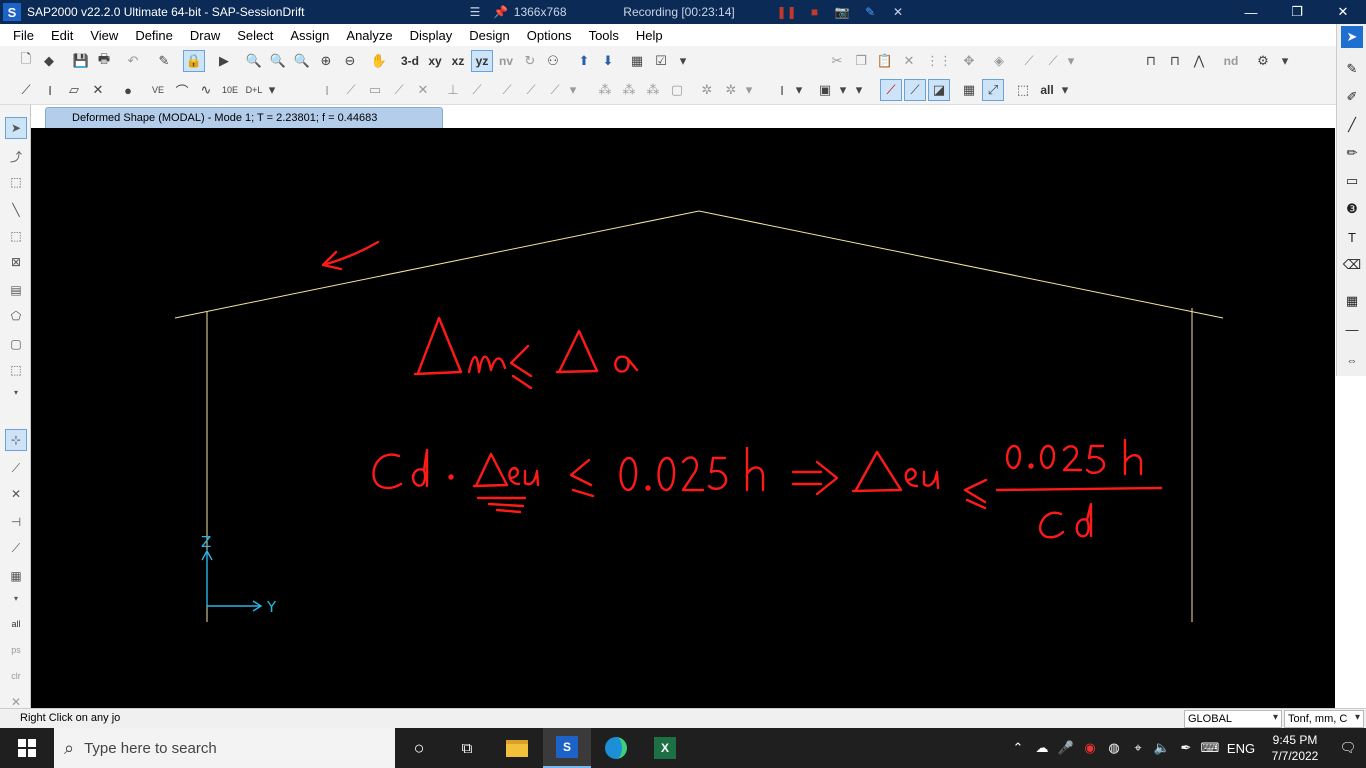 The height and width of the screenshot is (768, 1366). What do you see at coordinates (16, 650) in the screenshot?
I see `previous-select-button: ps` at bounding box center [16, 650].